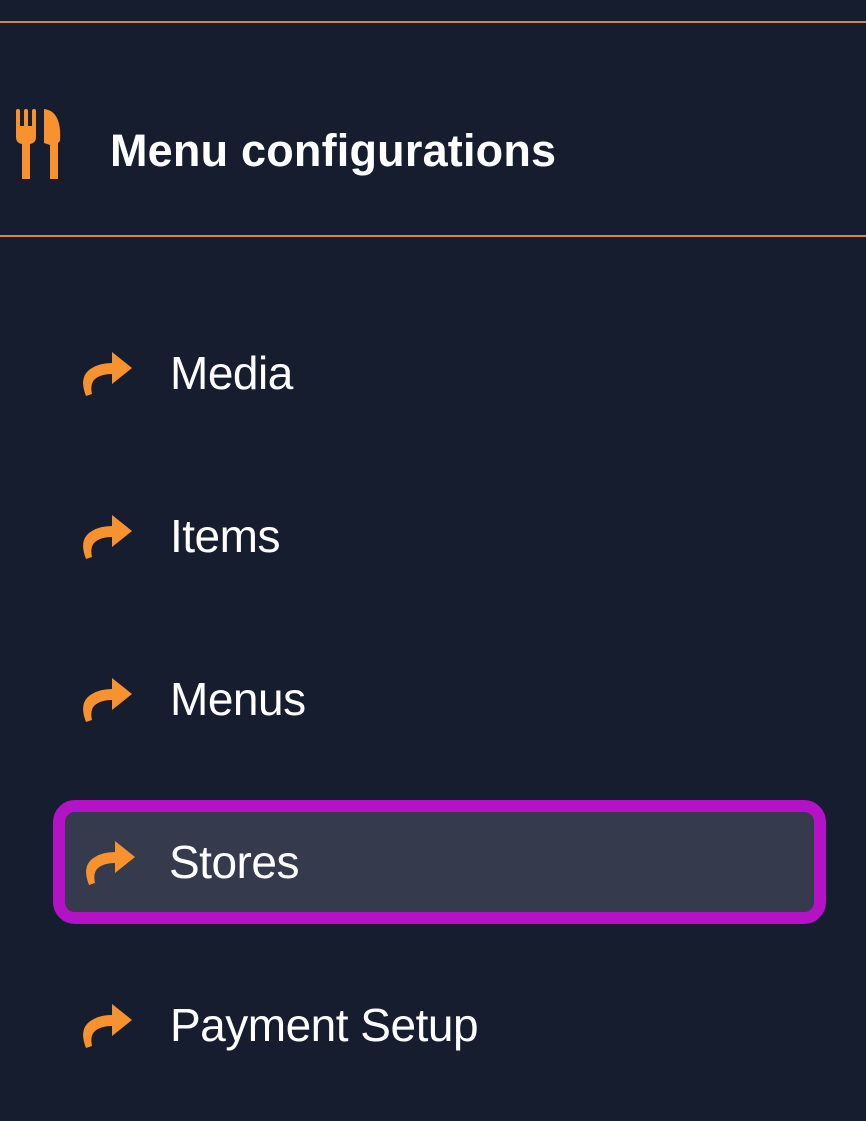  Describe the element at coordinates (238, 699) in the screenshot. I see `sidebar-item-label: Menus` at that location.